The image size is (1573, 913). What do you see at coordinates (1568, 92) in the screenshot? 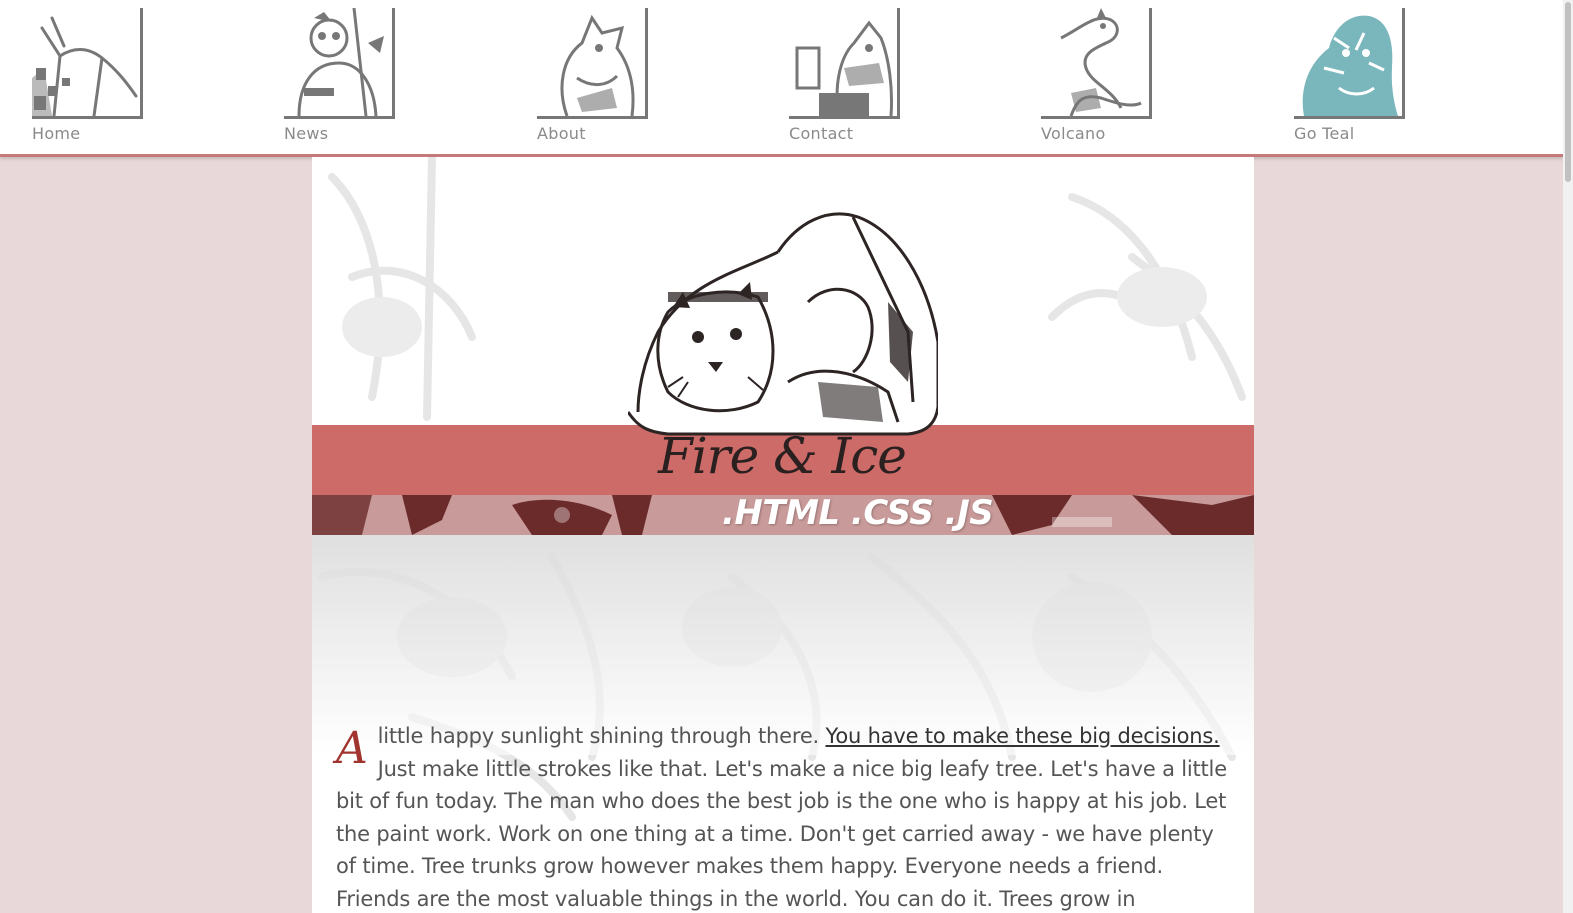
I see `scrollbar-thumb` at bounding box center [1568, 92].